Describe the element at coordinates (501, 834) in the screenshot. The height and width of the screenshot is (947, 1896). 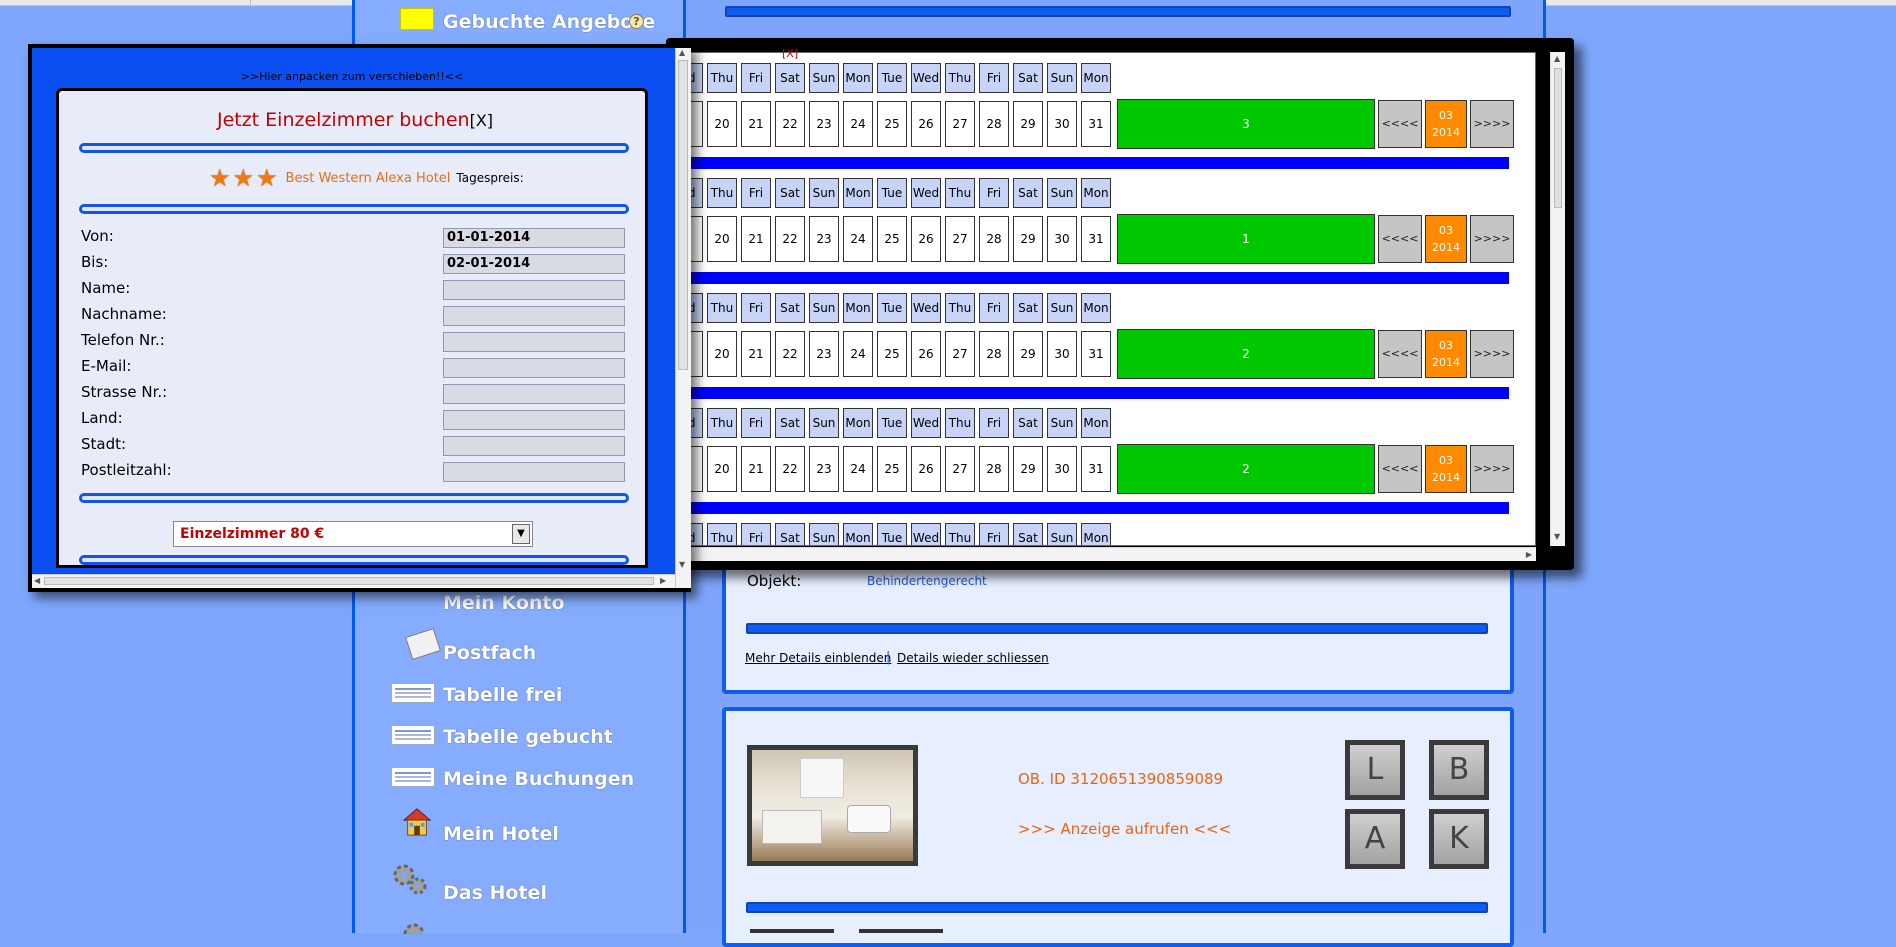
I see `nav-mein-hotel: Mein Hotel` at that location.